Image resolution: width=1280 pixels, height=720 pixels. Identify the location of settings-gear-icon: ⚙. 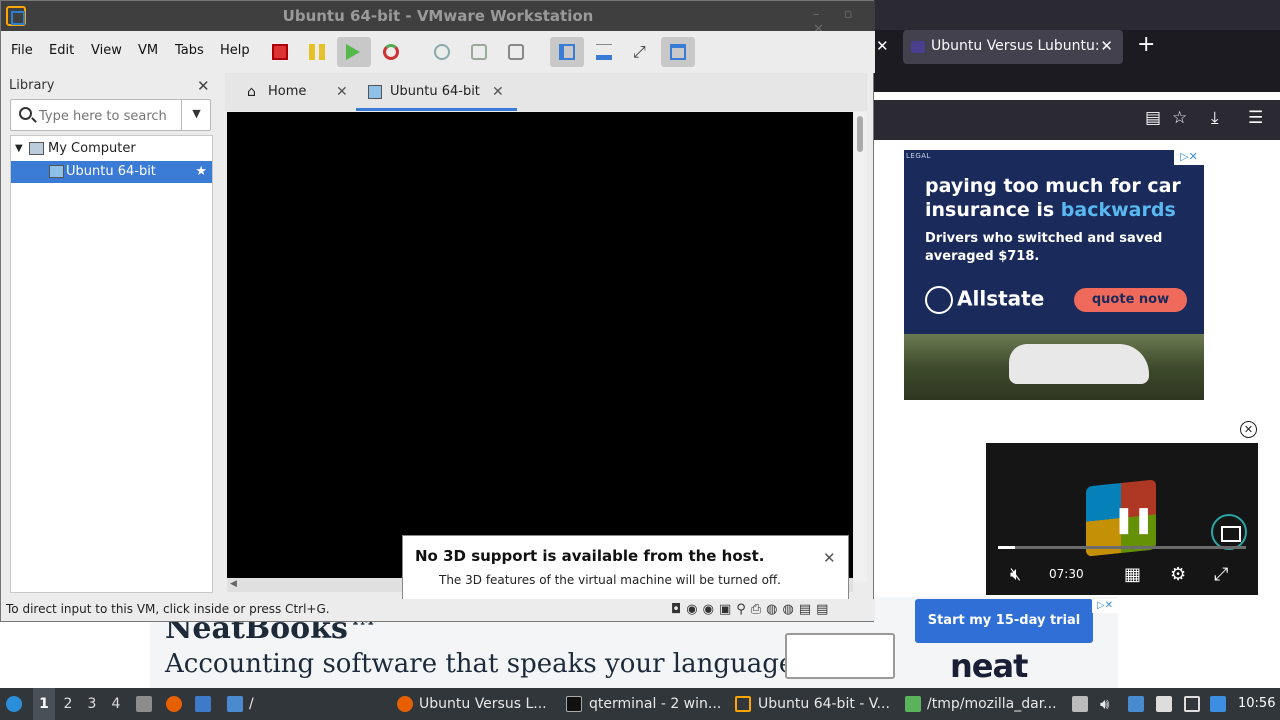
(1178, 574).